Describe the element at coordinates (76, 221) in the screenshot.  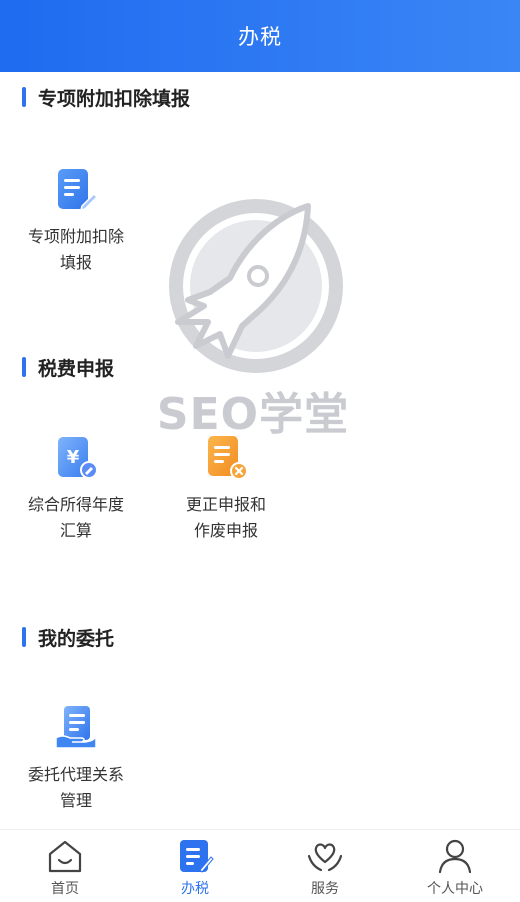
I see `tile-special-deduction: 专项附加扣除 填报` at that location.